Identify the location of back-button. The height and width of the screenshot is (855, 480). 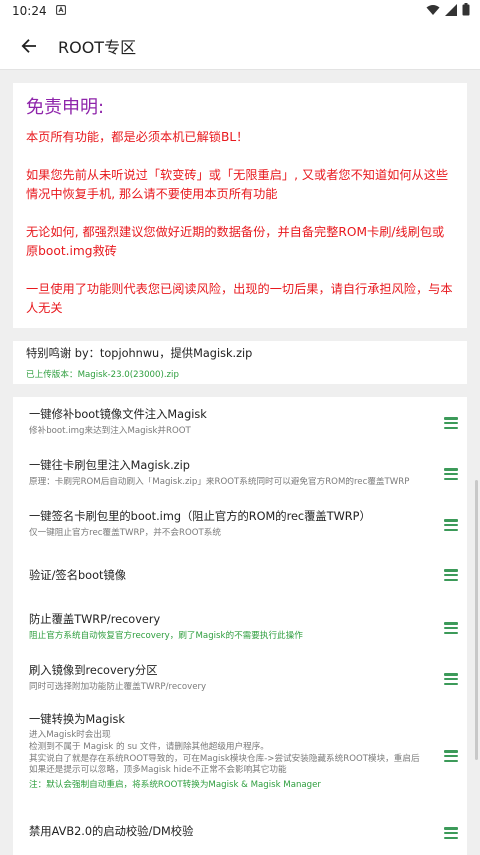
(29, 46).